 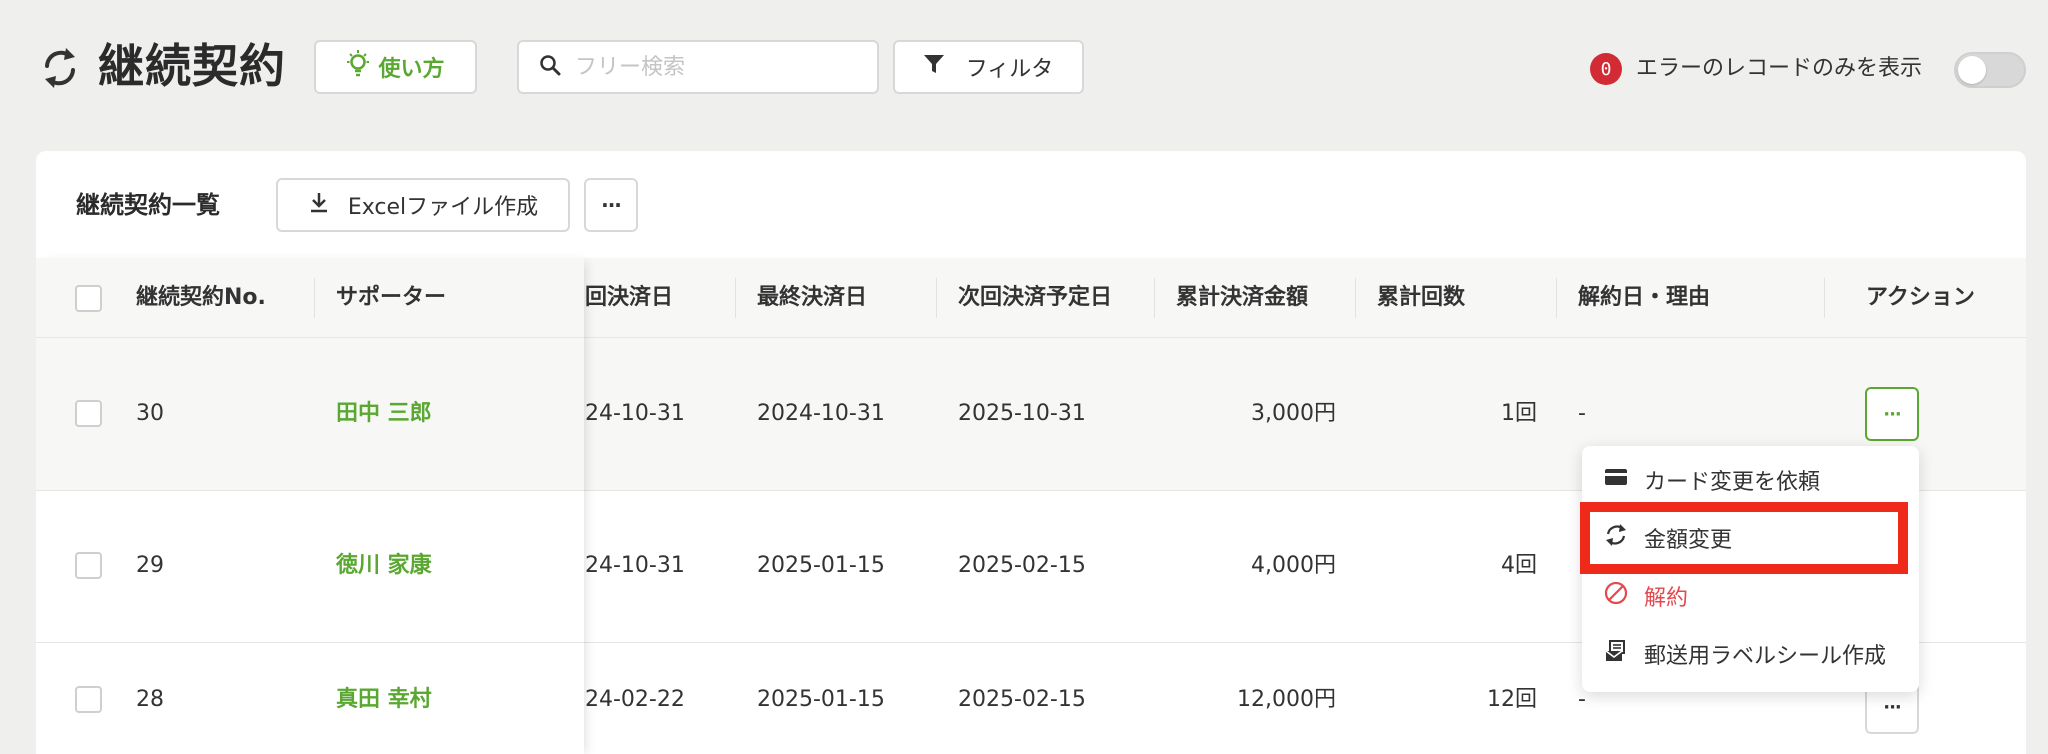 I want to click on search-field, so click(x=698, y=67).